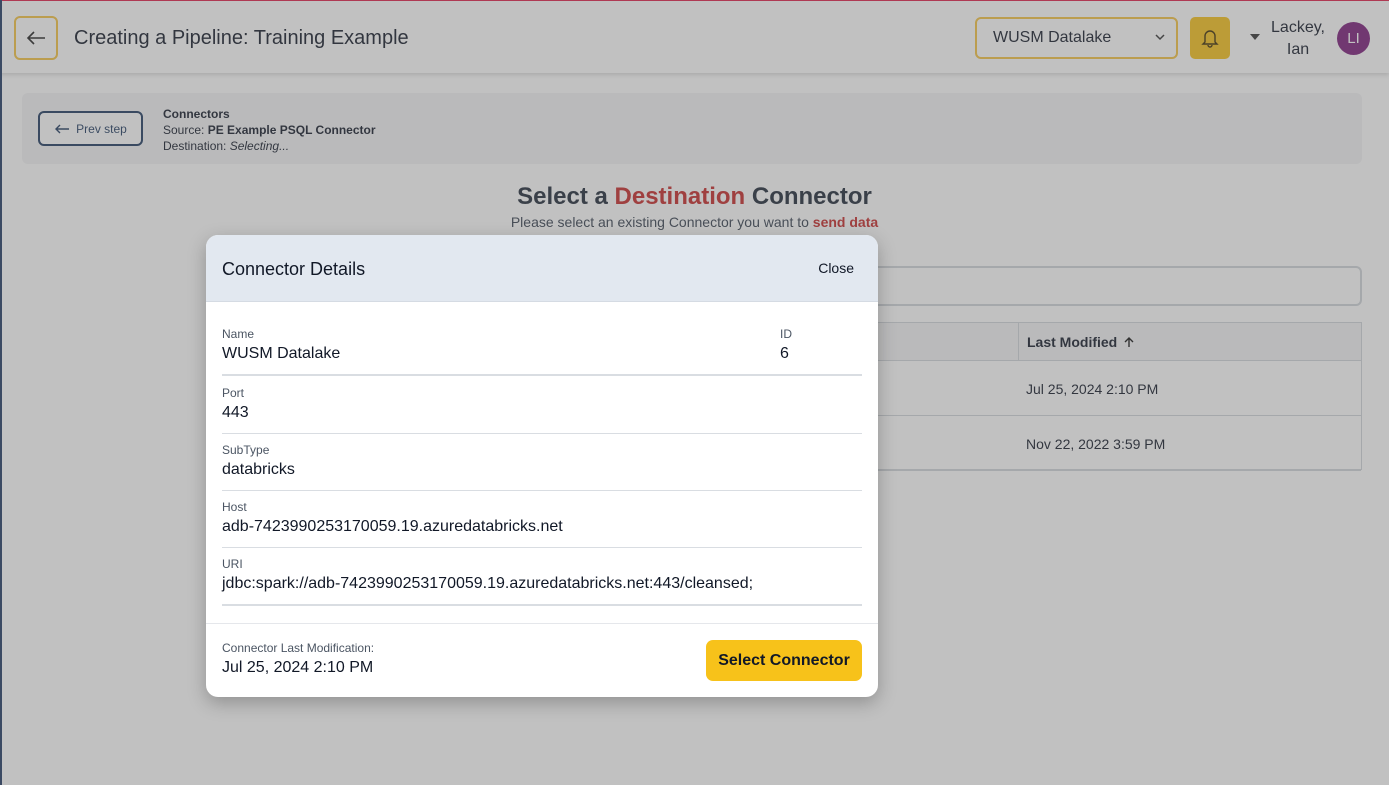  Describe the element at coordinates (233, 393) in the screenshot. I see `port-label: Port` at that location.